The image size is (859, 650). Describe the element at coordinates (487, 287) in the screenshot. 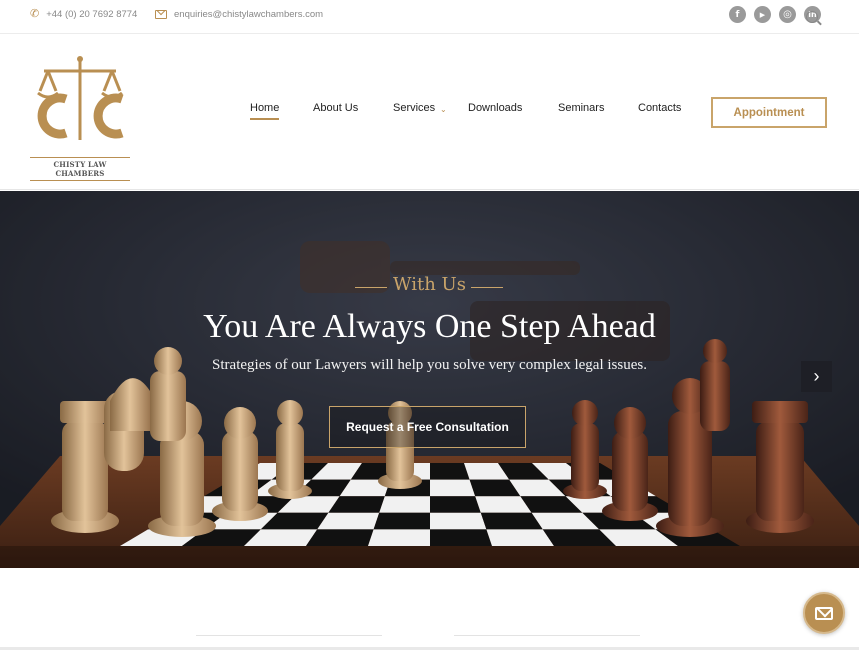

I see `eyebrow-line-right` at that location.